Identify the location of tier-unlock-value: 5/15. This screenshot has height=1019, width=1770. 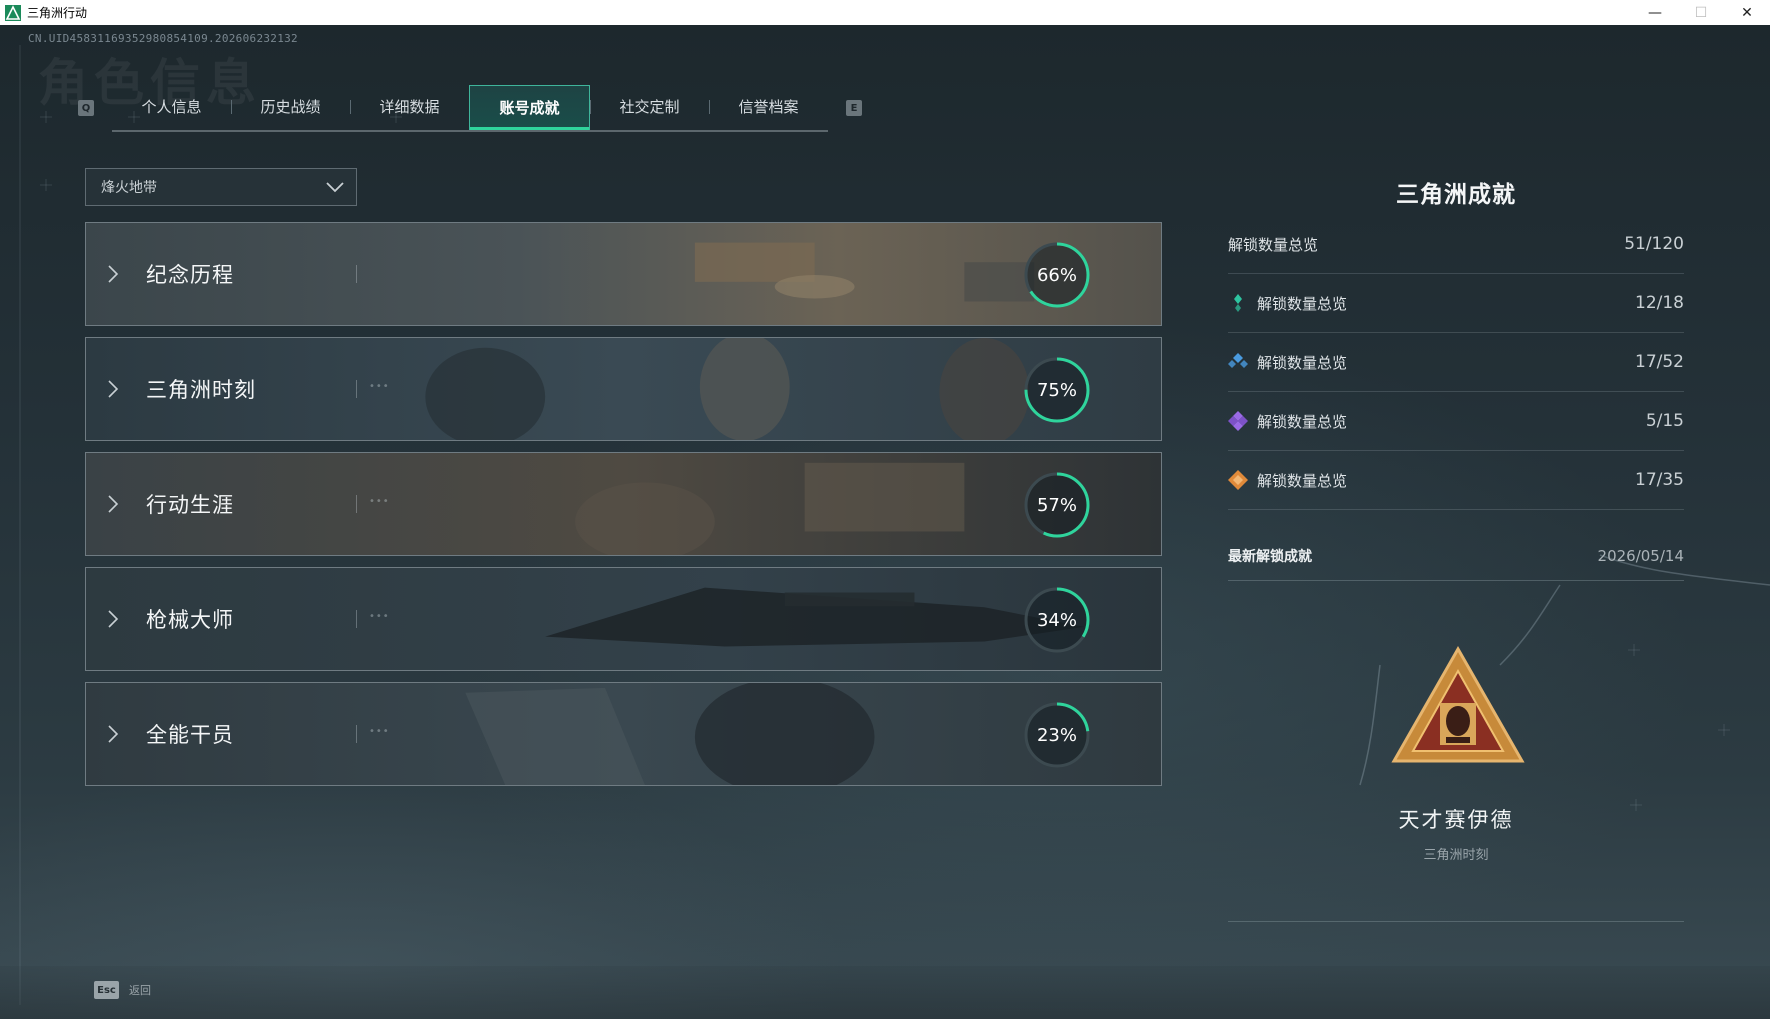
(1664, 421).